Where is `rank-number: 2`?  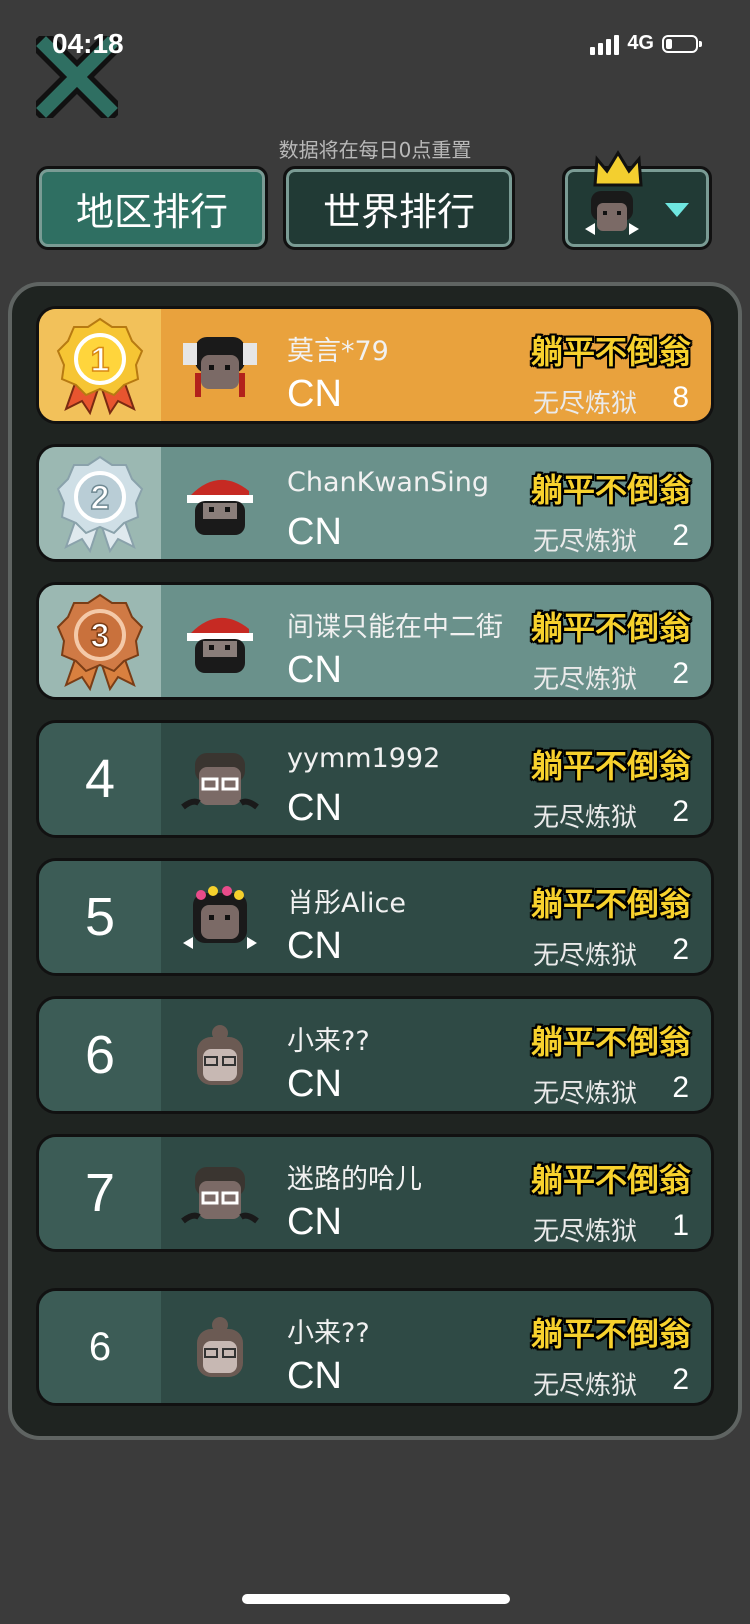
rank-number: 2 is located at coordinates (100, 498).